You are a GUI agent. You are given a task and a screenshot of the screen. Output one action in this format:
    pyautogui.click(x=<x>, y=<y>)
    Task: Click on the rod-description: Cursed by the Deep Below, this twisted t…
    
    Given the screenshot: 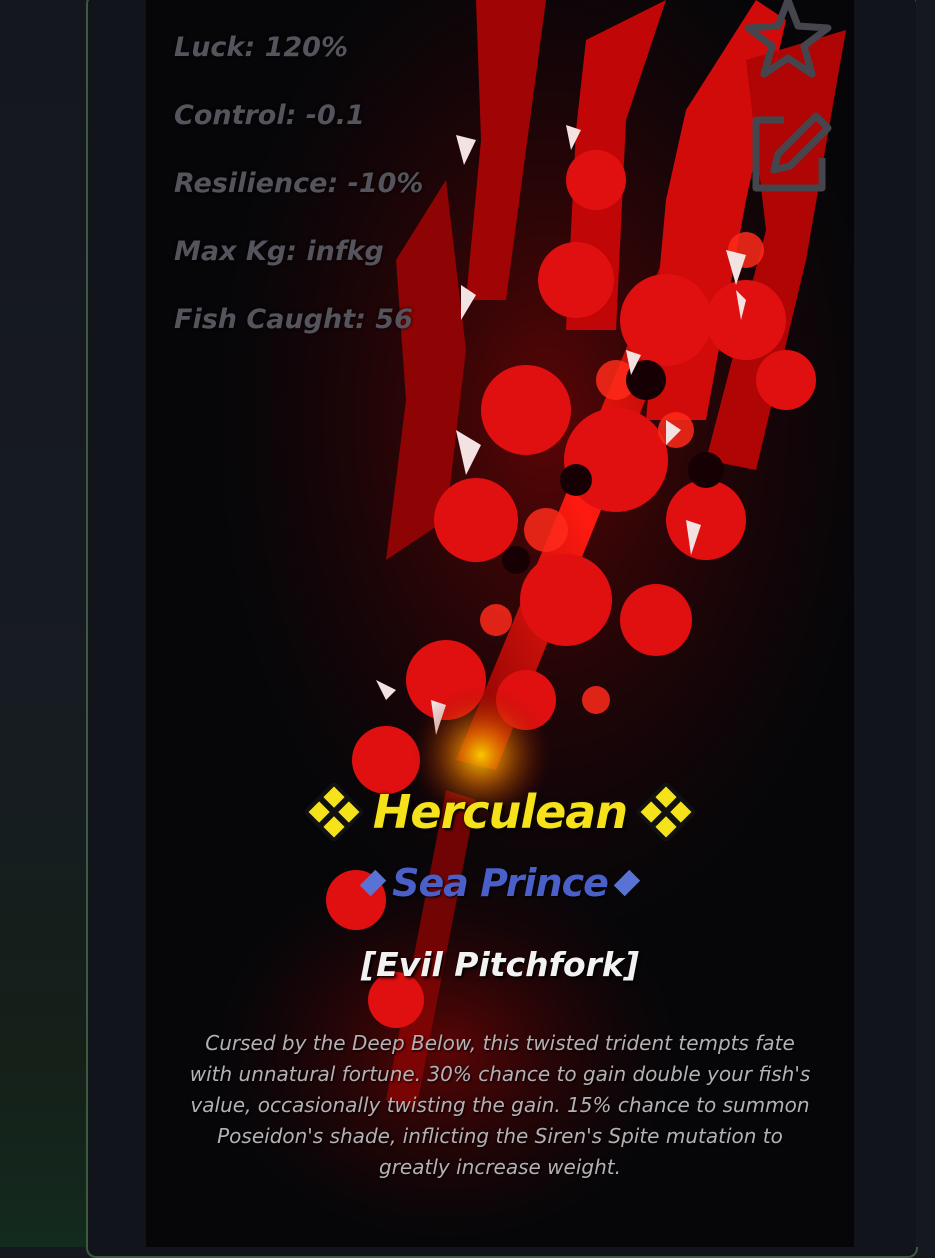 What is the action you would take?
    pyautogui.click(x=500, y=1105)
    